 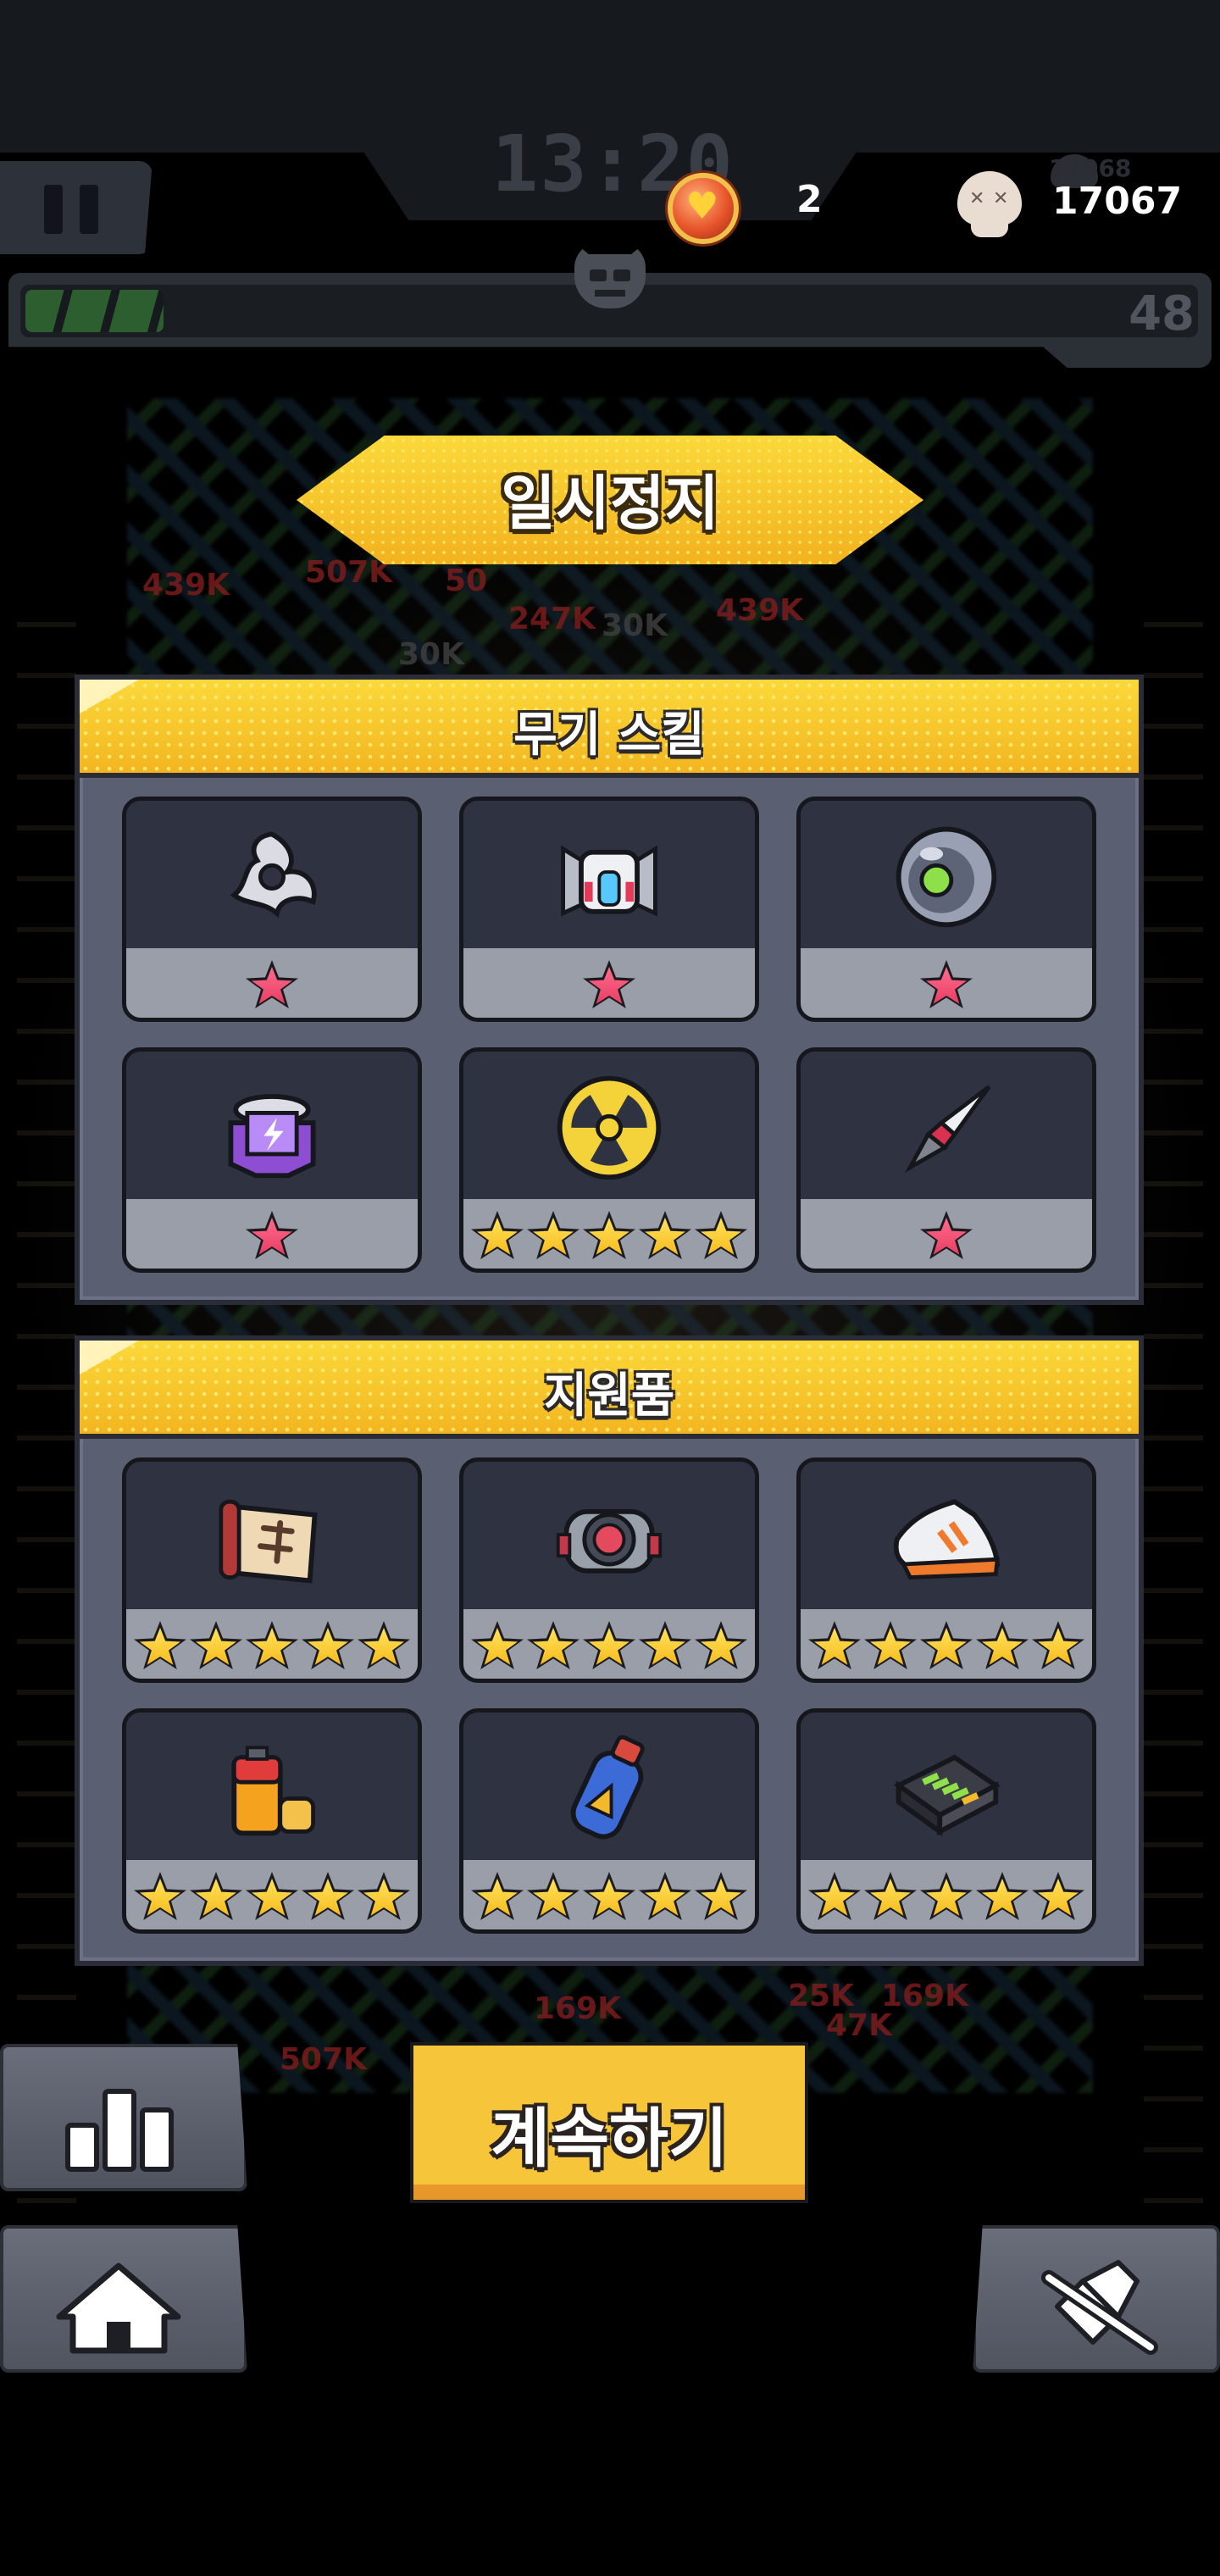 I want to click on player-level: 48, so click(x=1161, y=313).